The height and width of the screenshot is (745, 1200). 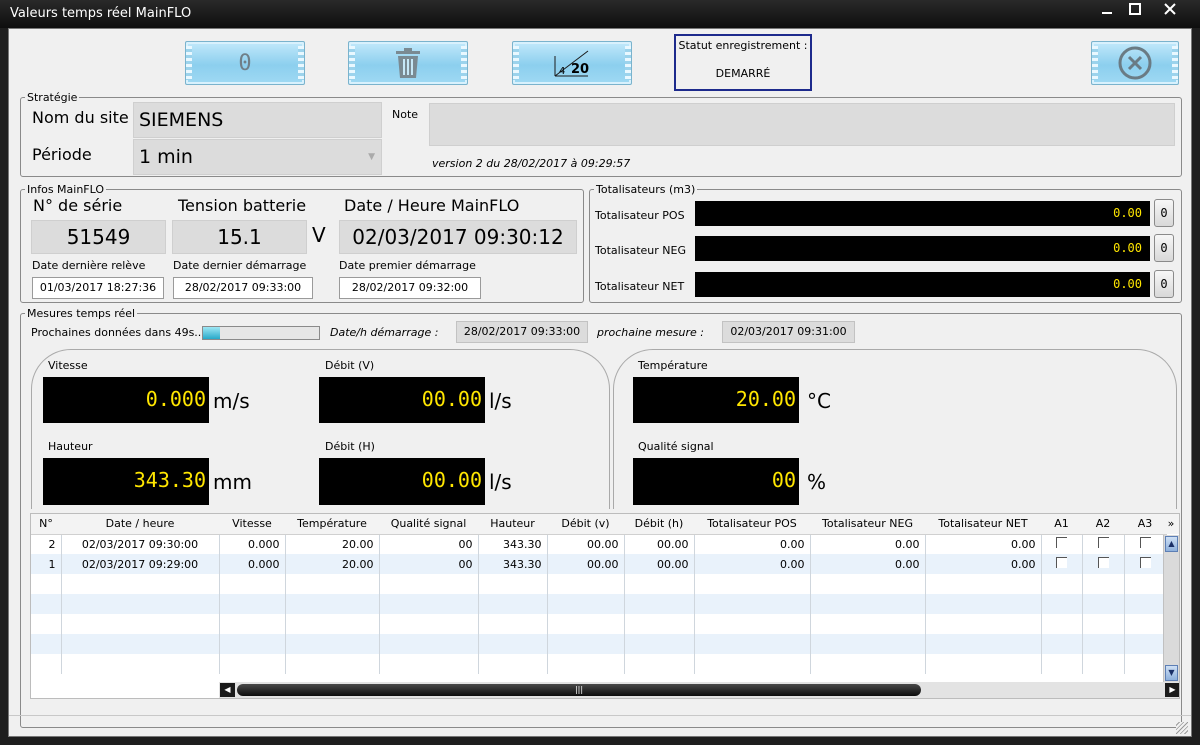 I want to click on column-header: Qualité signal, so click(x=428, y=524).